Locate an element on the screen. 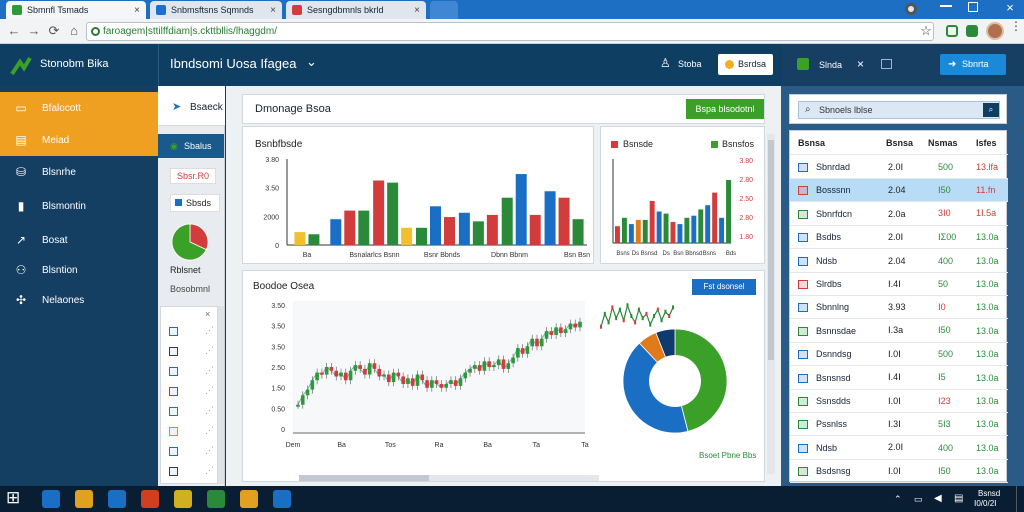 The image size is (1024, 512). table-row: Pssnlss Ⅰ.3Ⅰ 5Ⅰ3 13.0a is located at coordinates (899, 425).